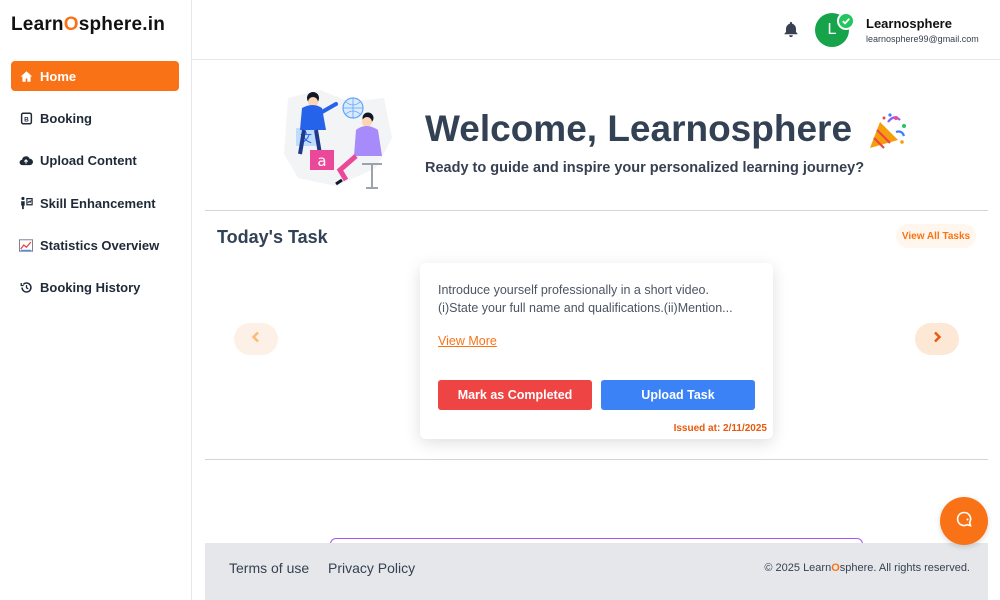  Describe the element at coordinates (26, 203) in the screenshot. I see `skill-icon` at that location.